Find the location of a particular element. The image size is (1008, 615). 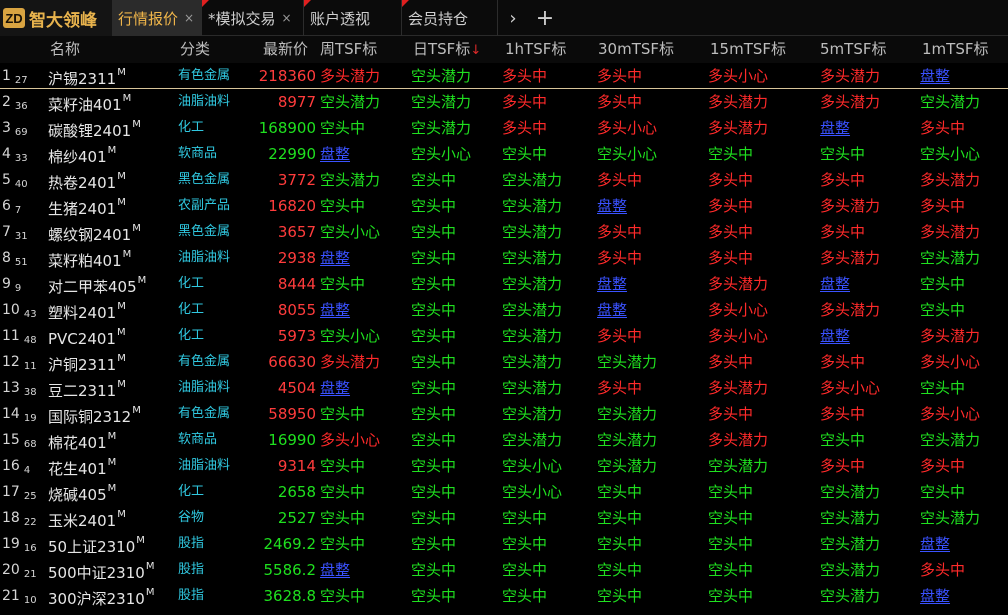

tab-simulated-trading: *模拟交易 × is located at coordinates (253, 18).